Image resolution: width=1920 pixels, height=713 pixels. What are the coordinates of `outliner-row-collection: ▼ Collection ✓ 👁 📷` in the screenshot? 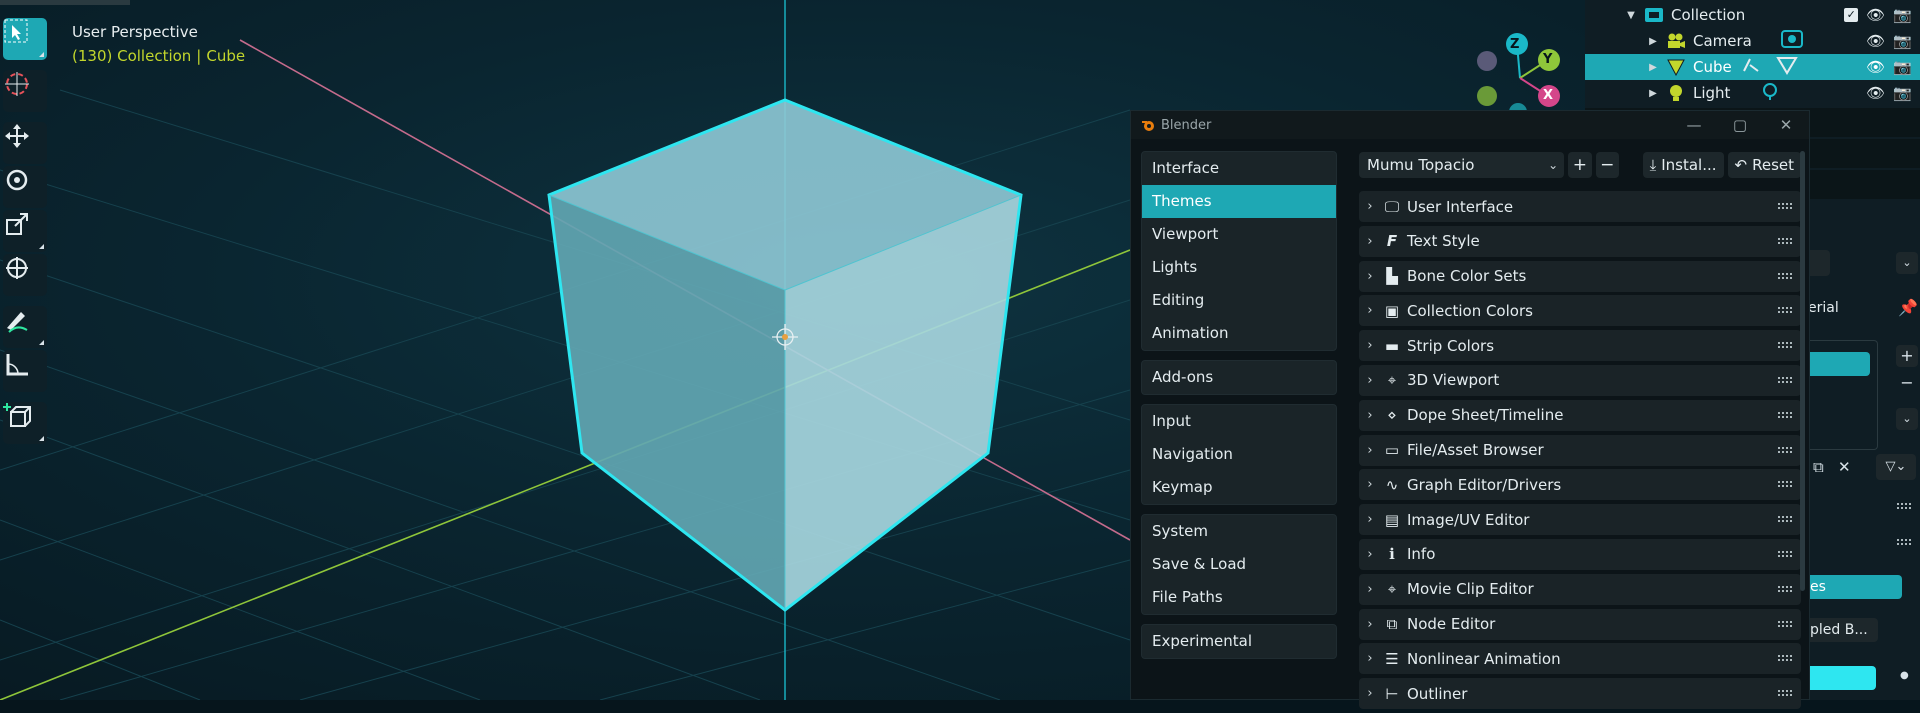 It's located at (1752, 15).